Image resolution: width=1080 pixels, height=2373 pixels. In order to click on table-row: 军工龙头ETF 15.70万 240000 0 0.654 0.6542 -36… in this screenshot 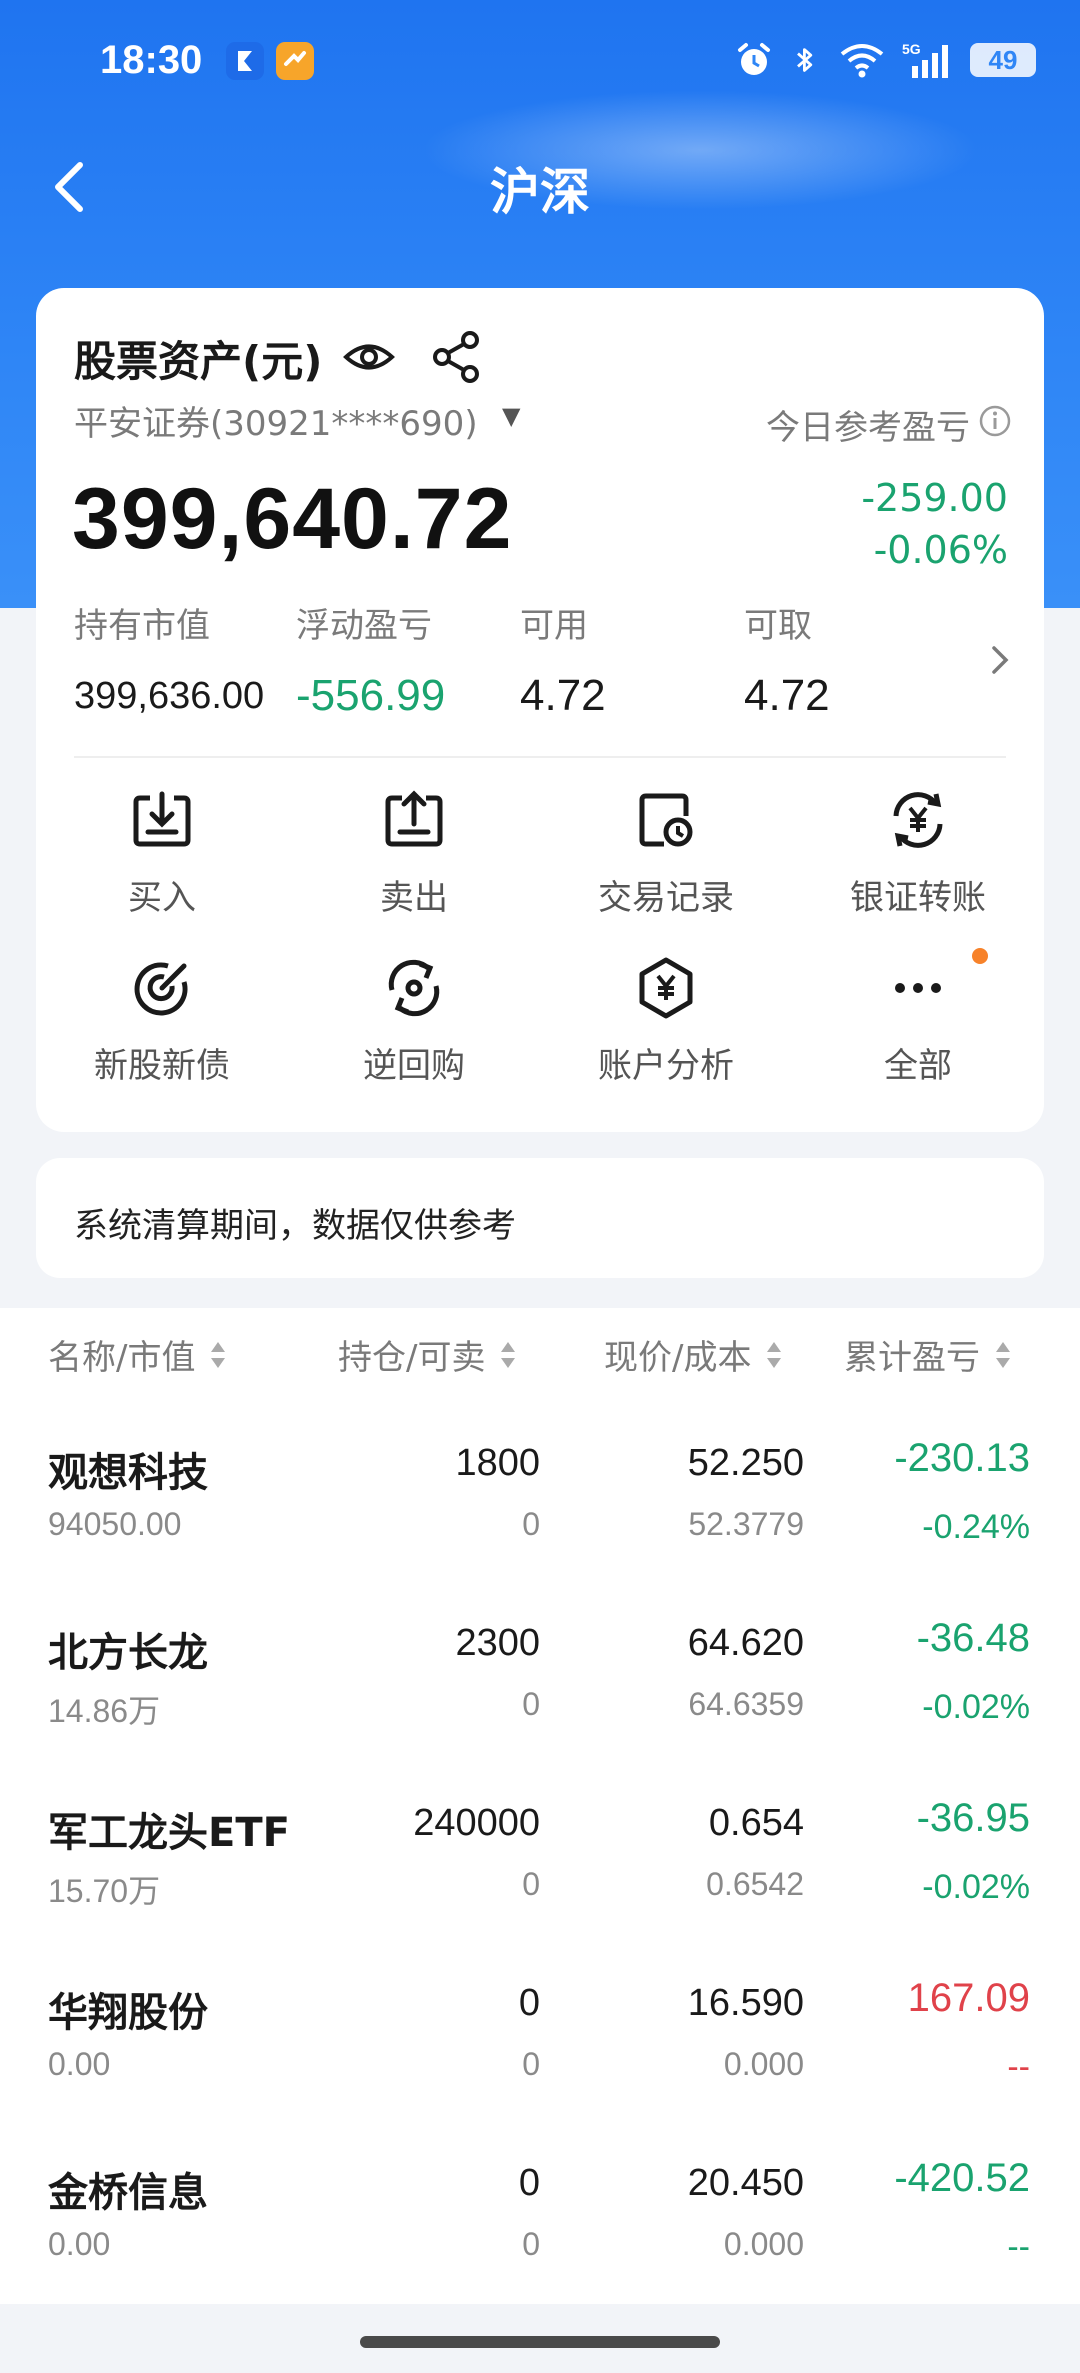, I will do `click(540, 1872)`.